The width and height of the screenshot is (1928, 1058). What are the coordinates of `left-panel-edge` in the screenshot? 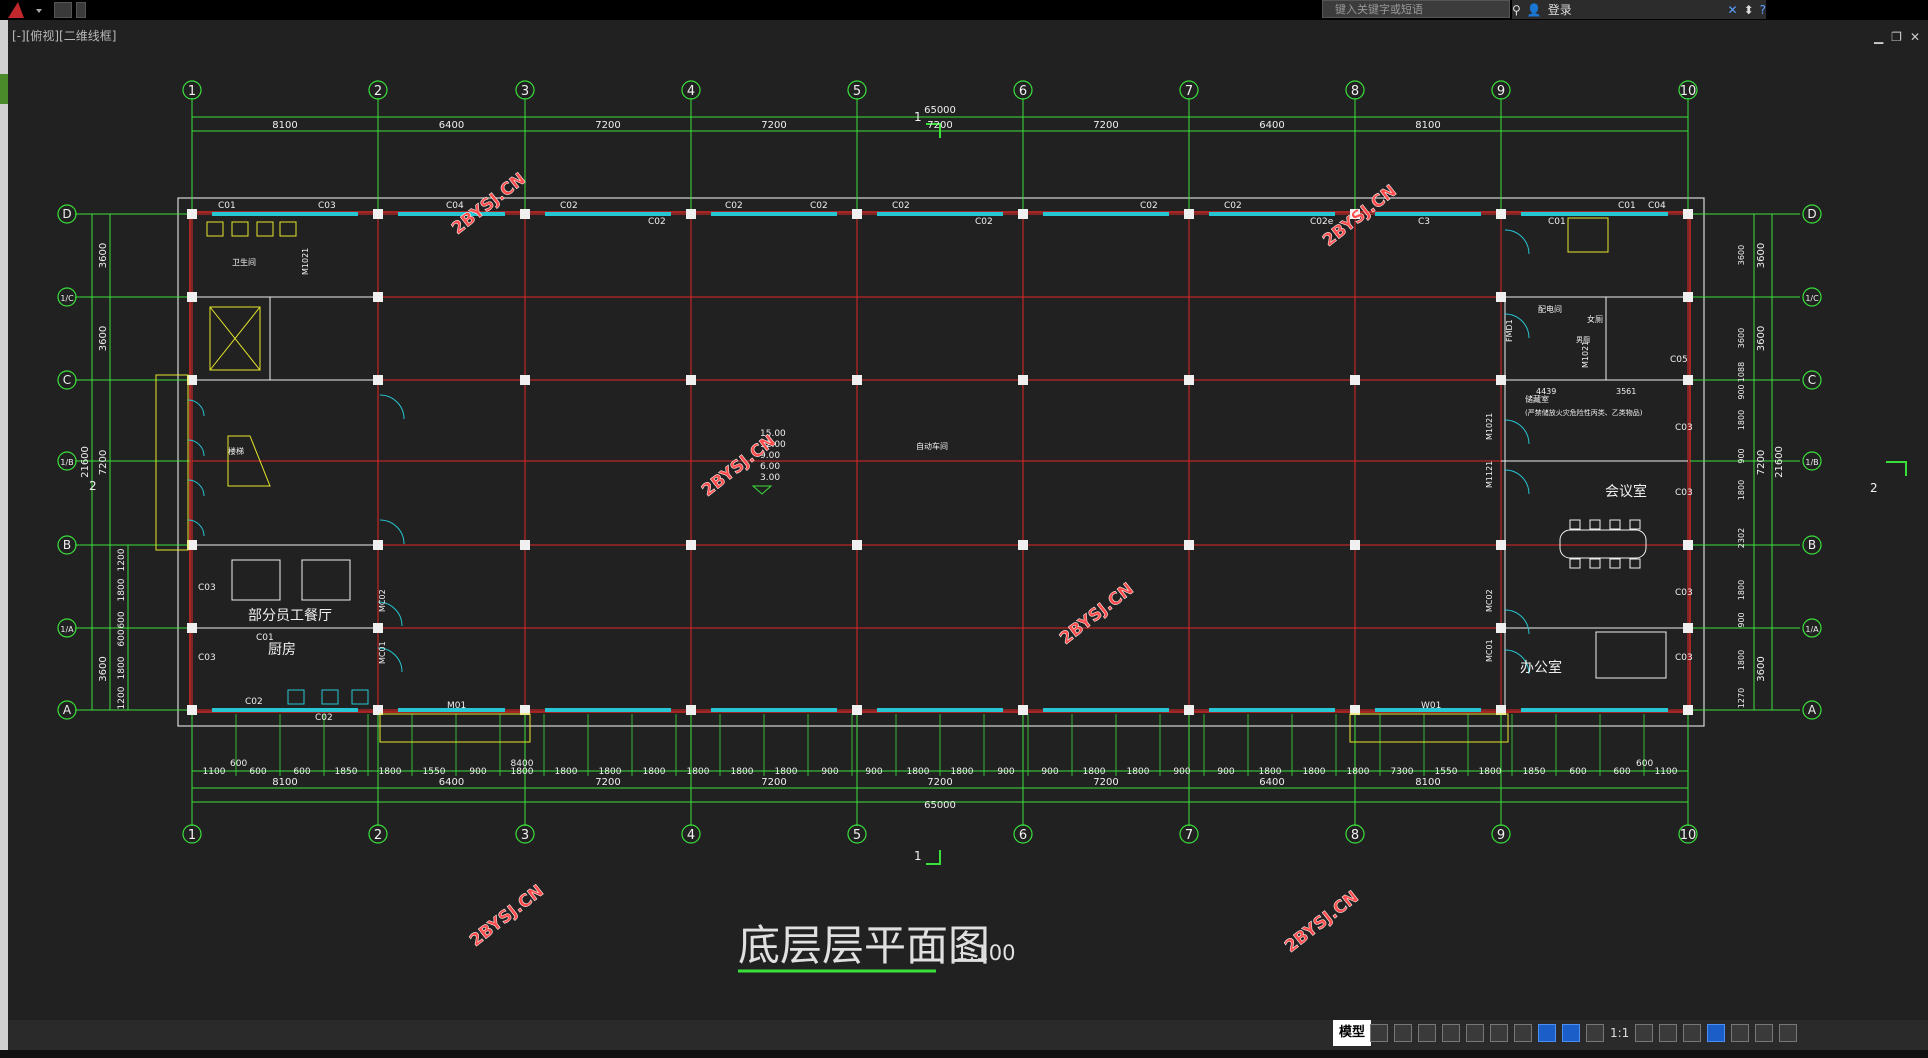 It's located at (4, 539).